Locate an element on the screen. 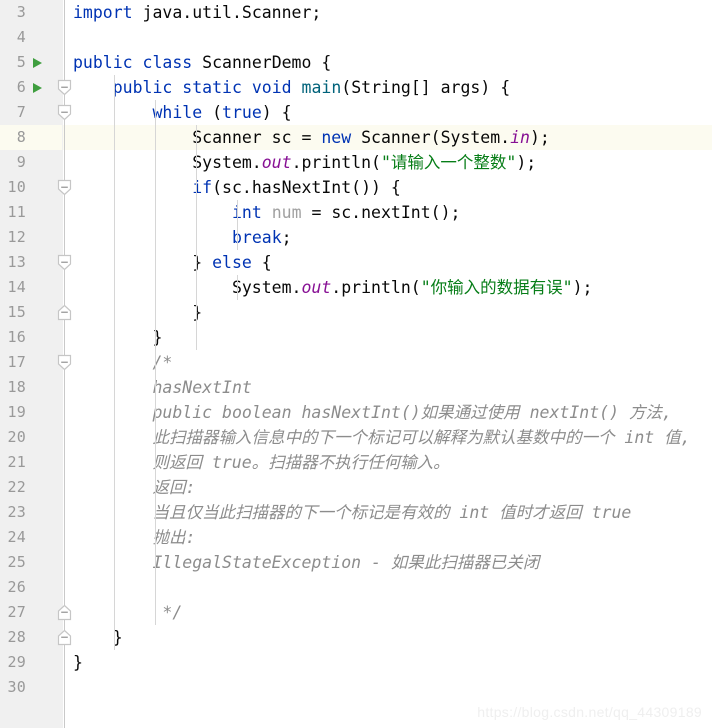 The image size is (712, 728). code-line-text: hasNextInt is located at coordinates (158, 387).